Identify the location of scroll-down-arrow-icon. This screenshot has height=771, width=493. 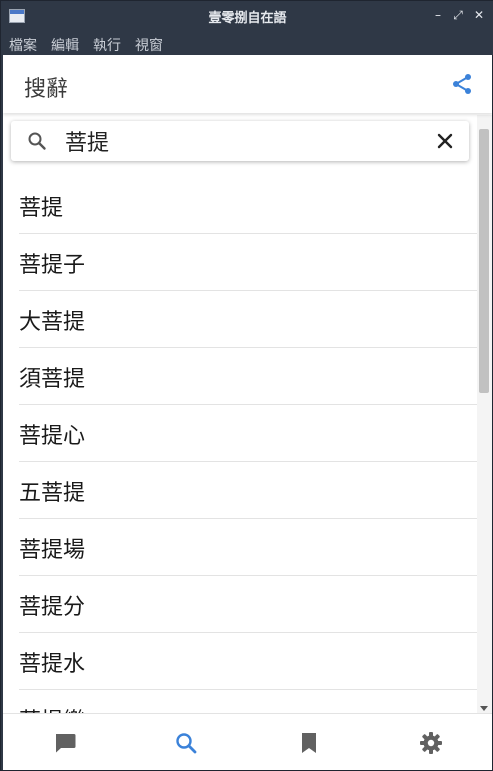
(484, 708).